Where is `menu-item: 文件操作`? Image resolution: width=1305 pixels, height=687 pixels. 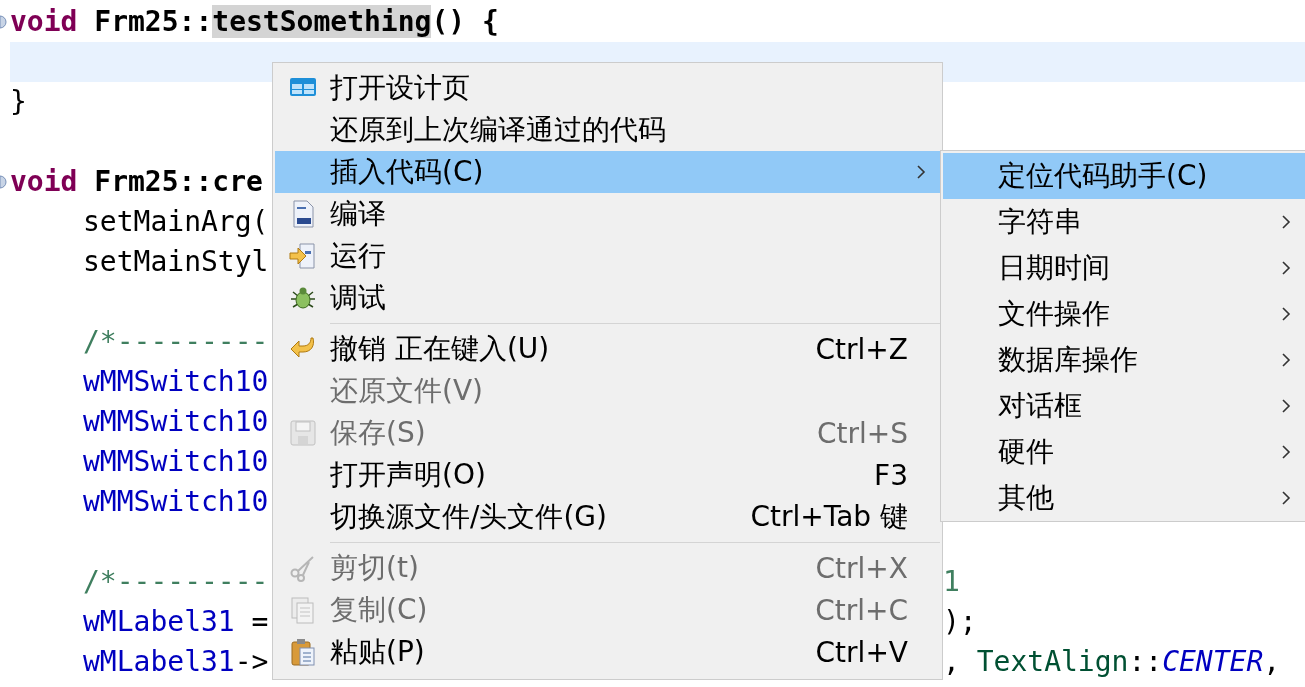 menu-item: 文件操作 is located at coordinates (1124, 314).